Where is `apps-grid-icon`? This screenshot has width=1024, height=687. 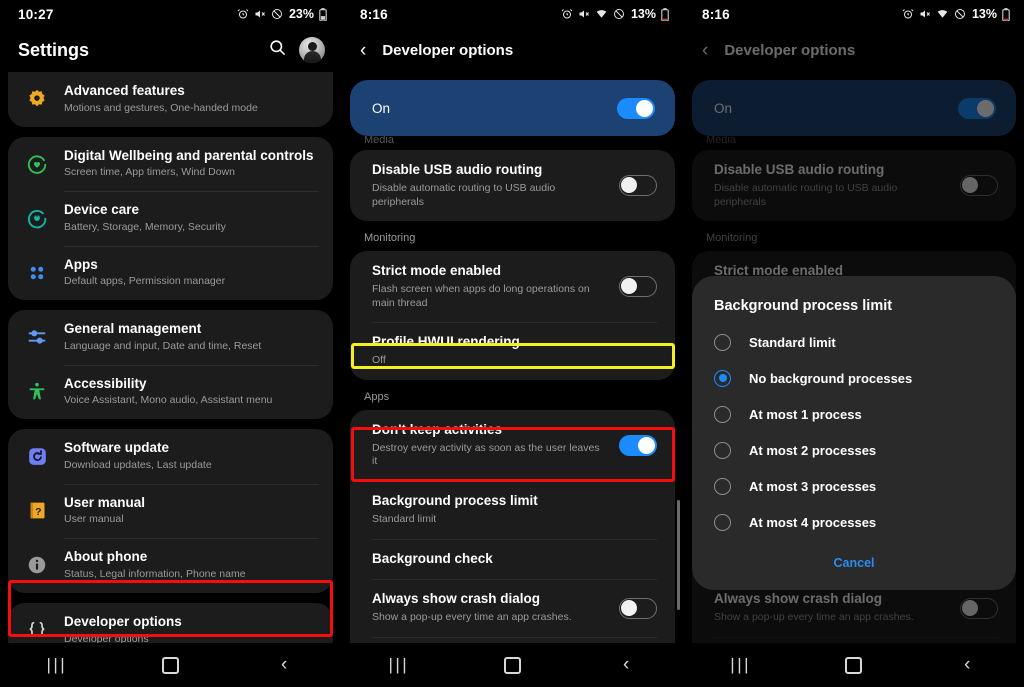
apps-grid-icon is located at coordinates (37, 273).